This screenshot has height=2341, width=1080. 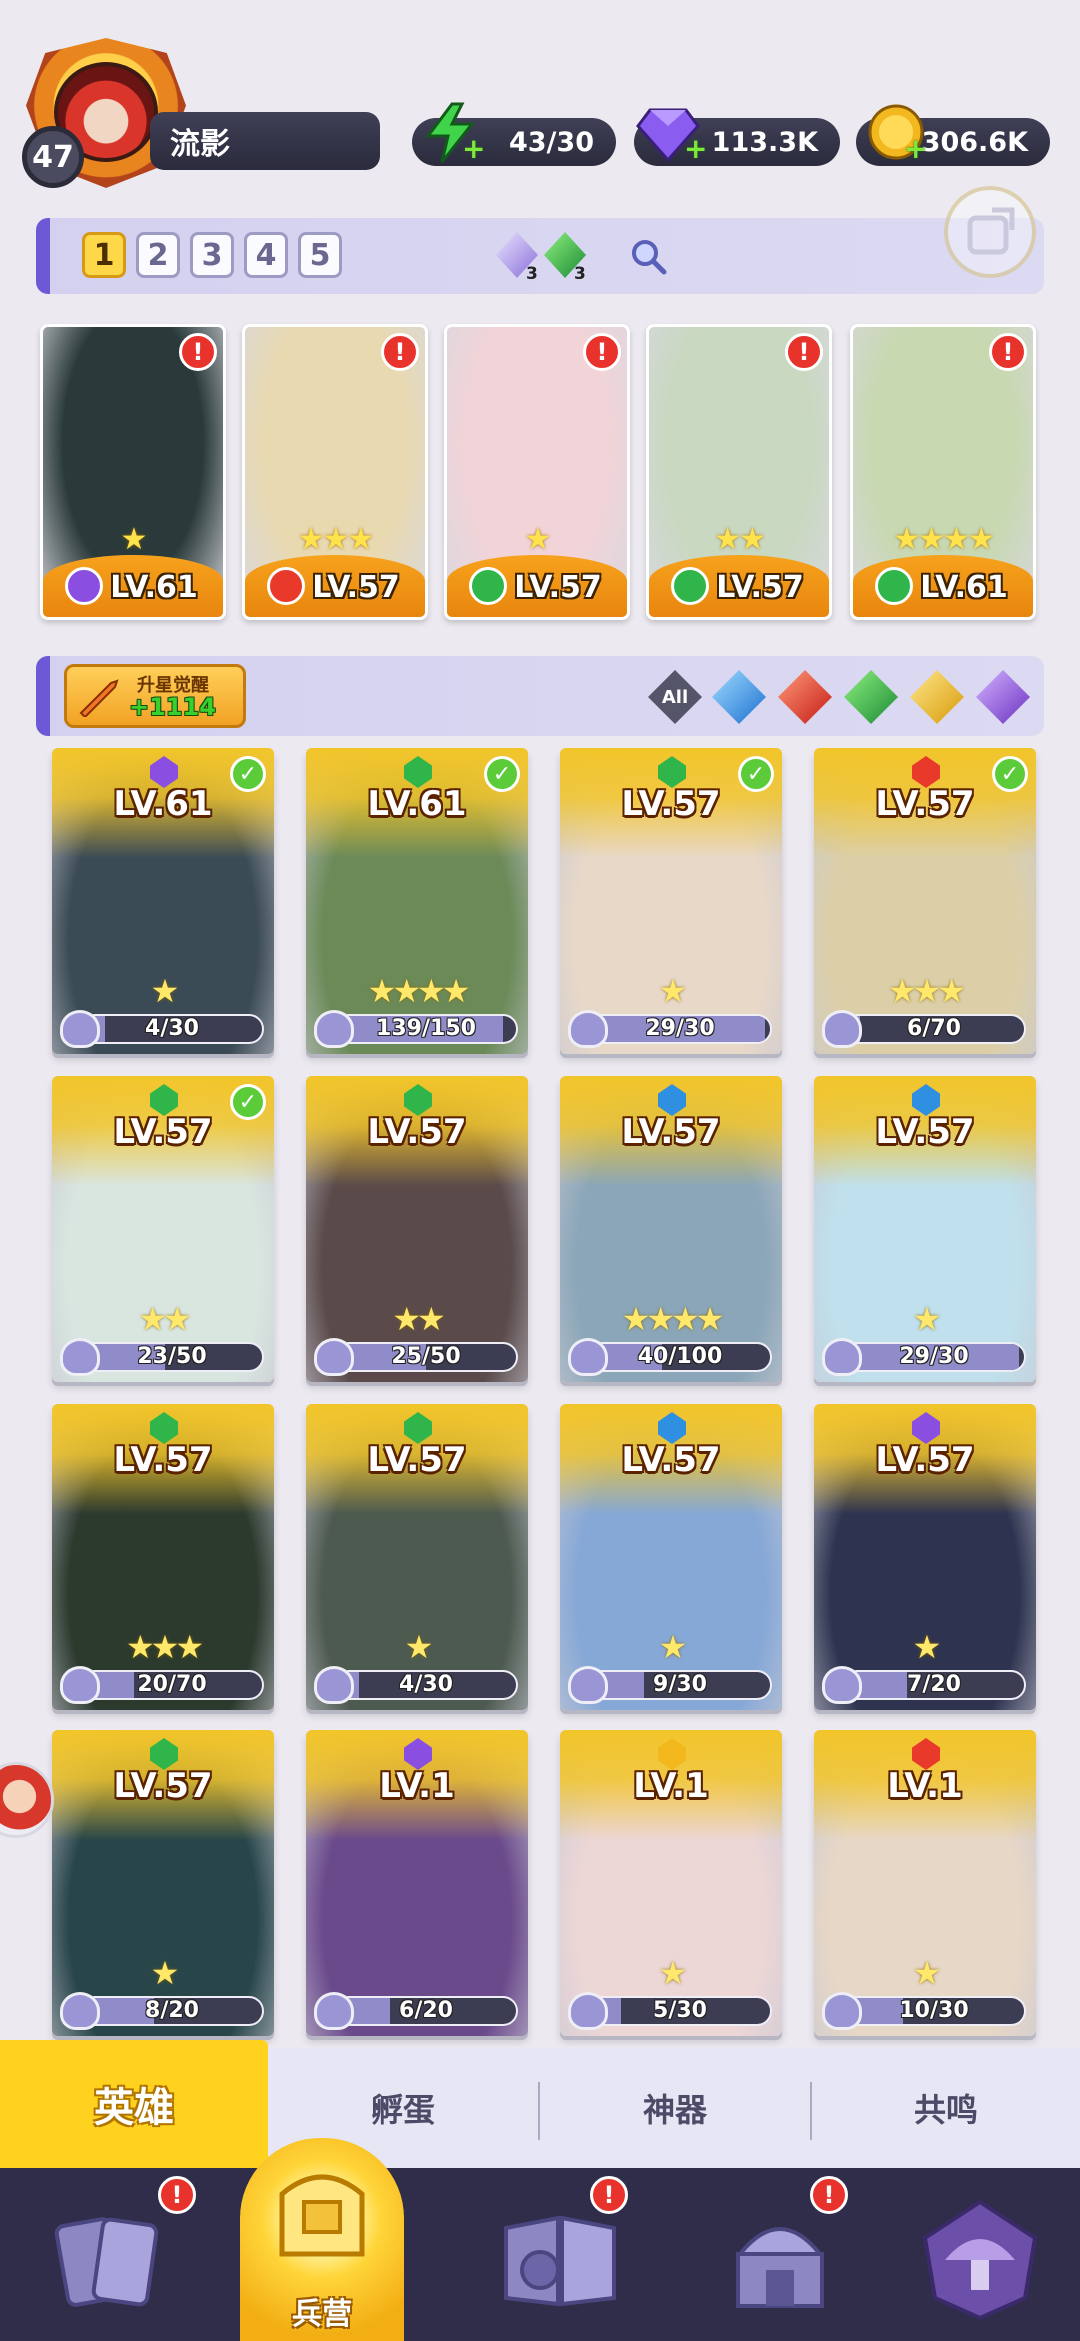 I want to click on team-slot-5: ★★★★ LV.61!, so click(x=943, y=472).